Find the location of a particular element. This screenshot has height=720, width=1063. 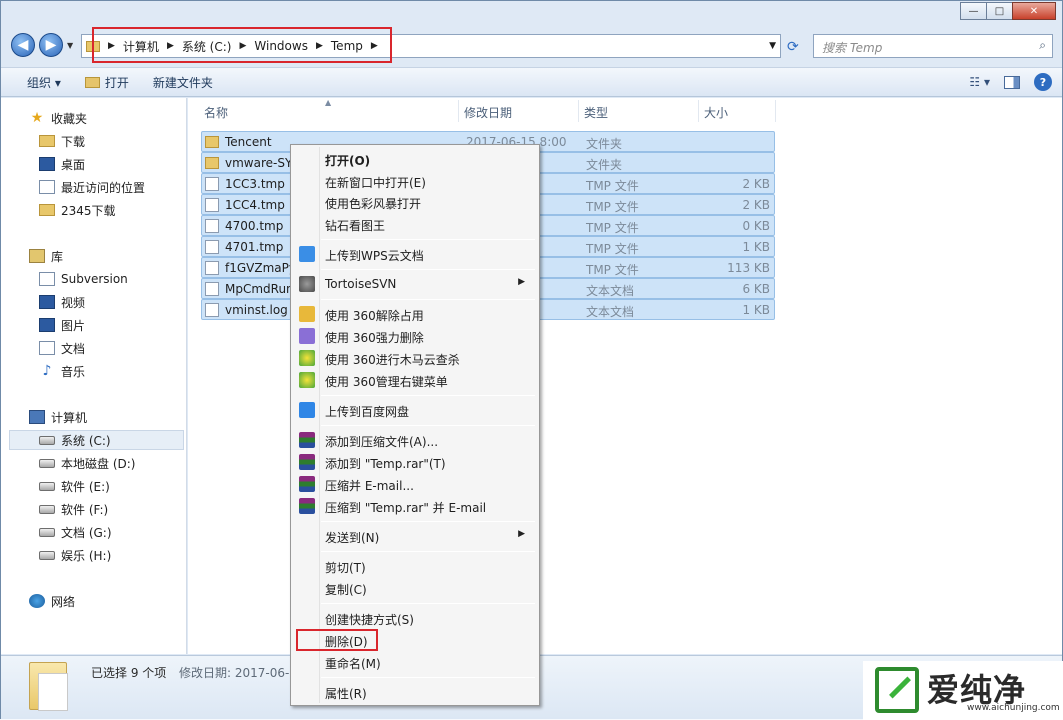

menu-item-open-color-storm: 使用色彩风暴打开 is located at coordinates (415, 202).